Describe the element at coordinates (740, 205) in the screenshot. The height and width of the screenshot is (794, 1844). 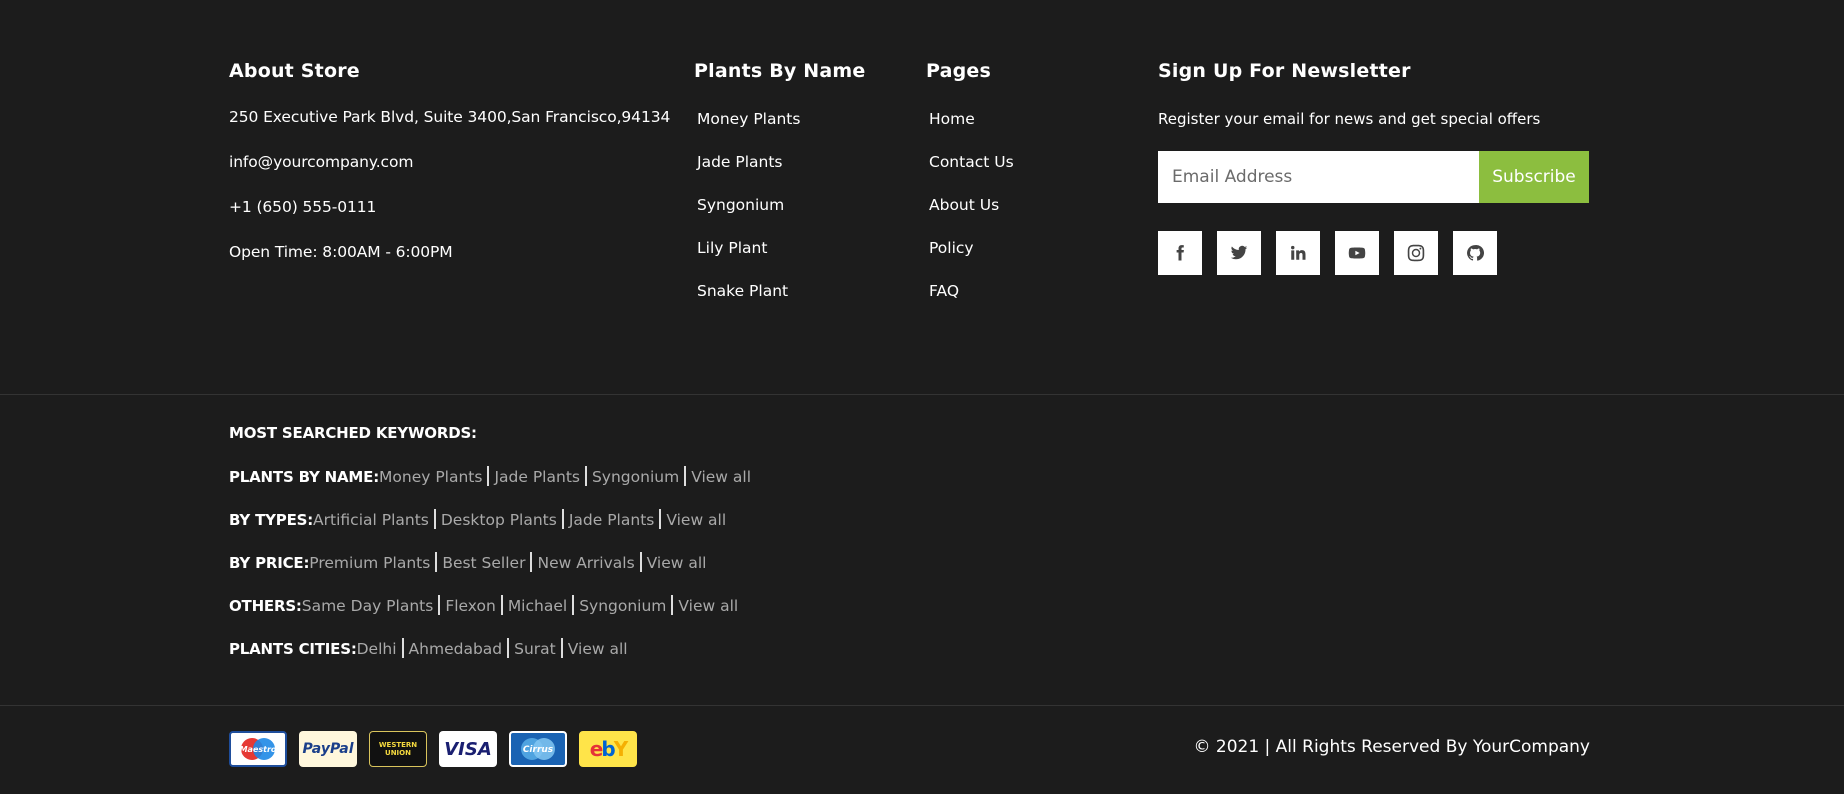
I see `plant-link-syngonium: Syngonium` at that location.